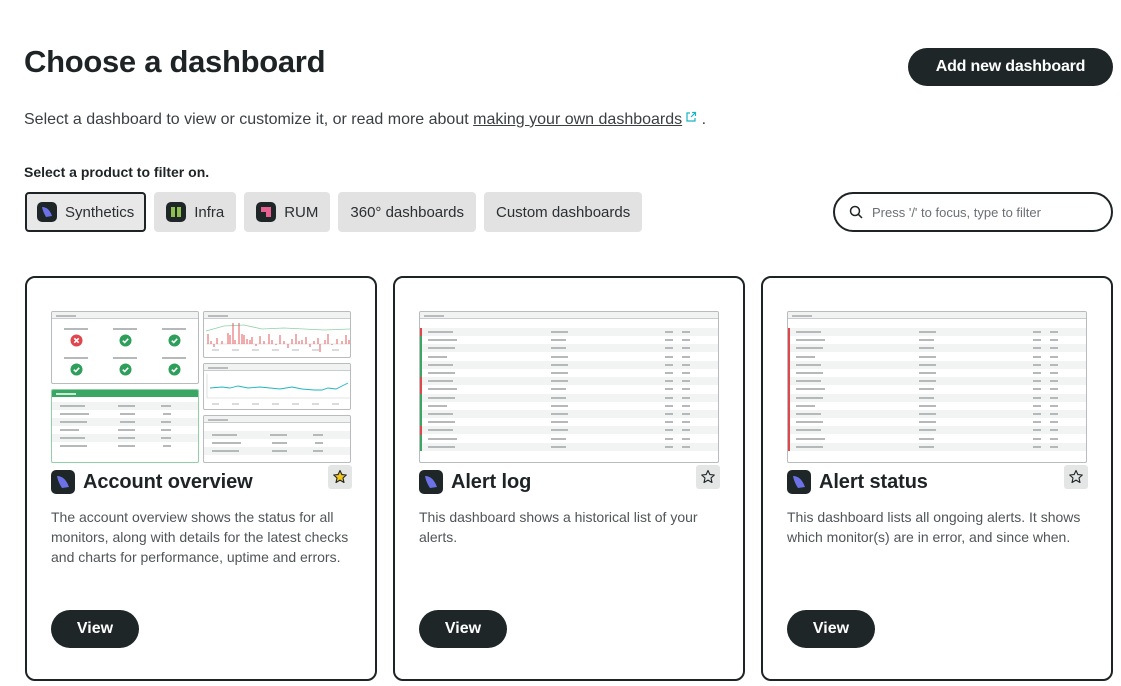 The width and height of the screenshot is (1121, 686). What do you see at coordinates (702, 119) in the screenshot?
I see `subtitle-suffix: .` at bounding box center [702, 119].